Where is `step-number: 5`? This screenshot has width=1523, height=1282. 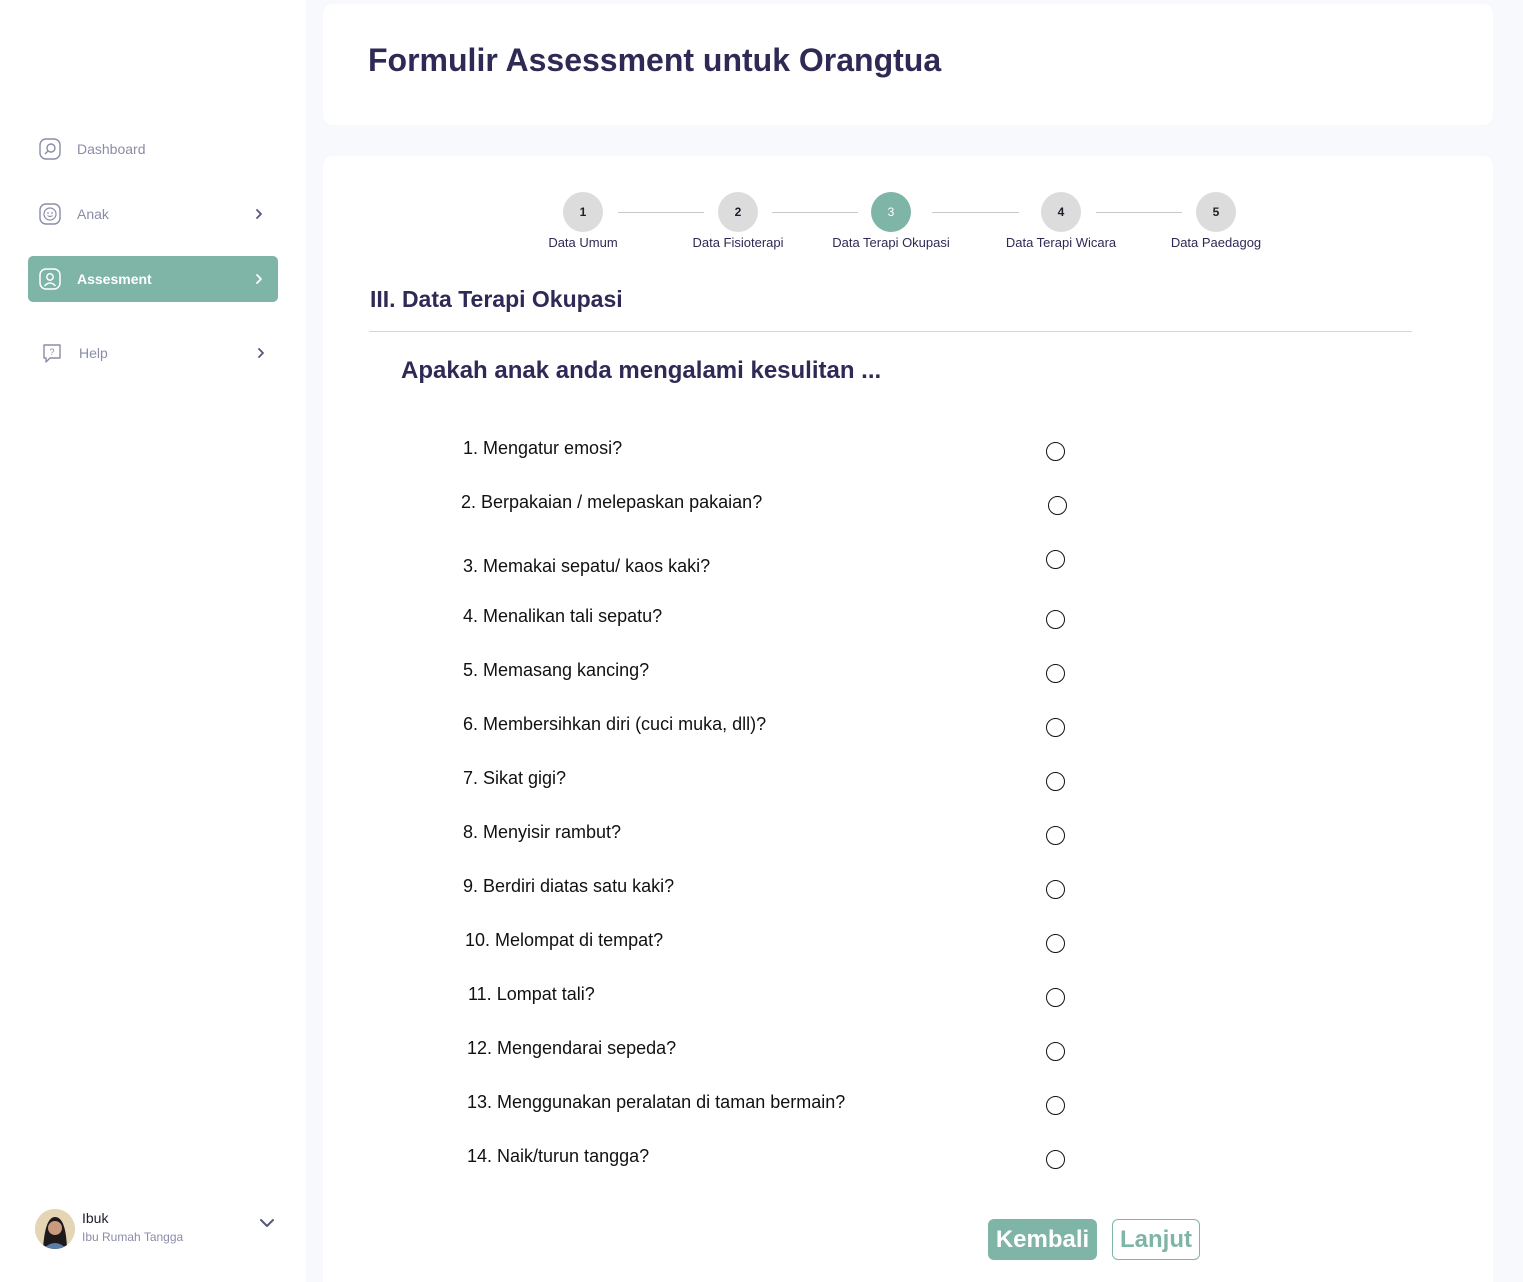 step-number: 5 is located at coordinates (1216, 212).